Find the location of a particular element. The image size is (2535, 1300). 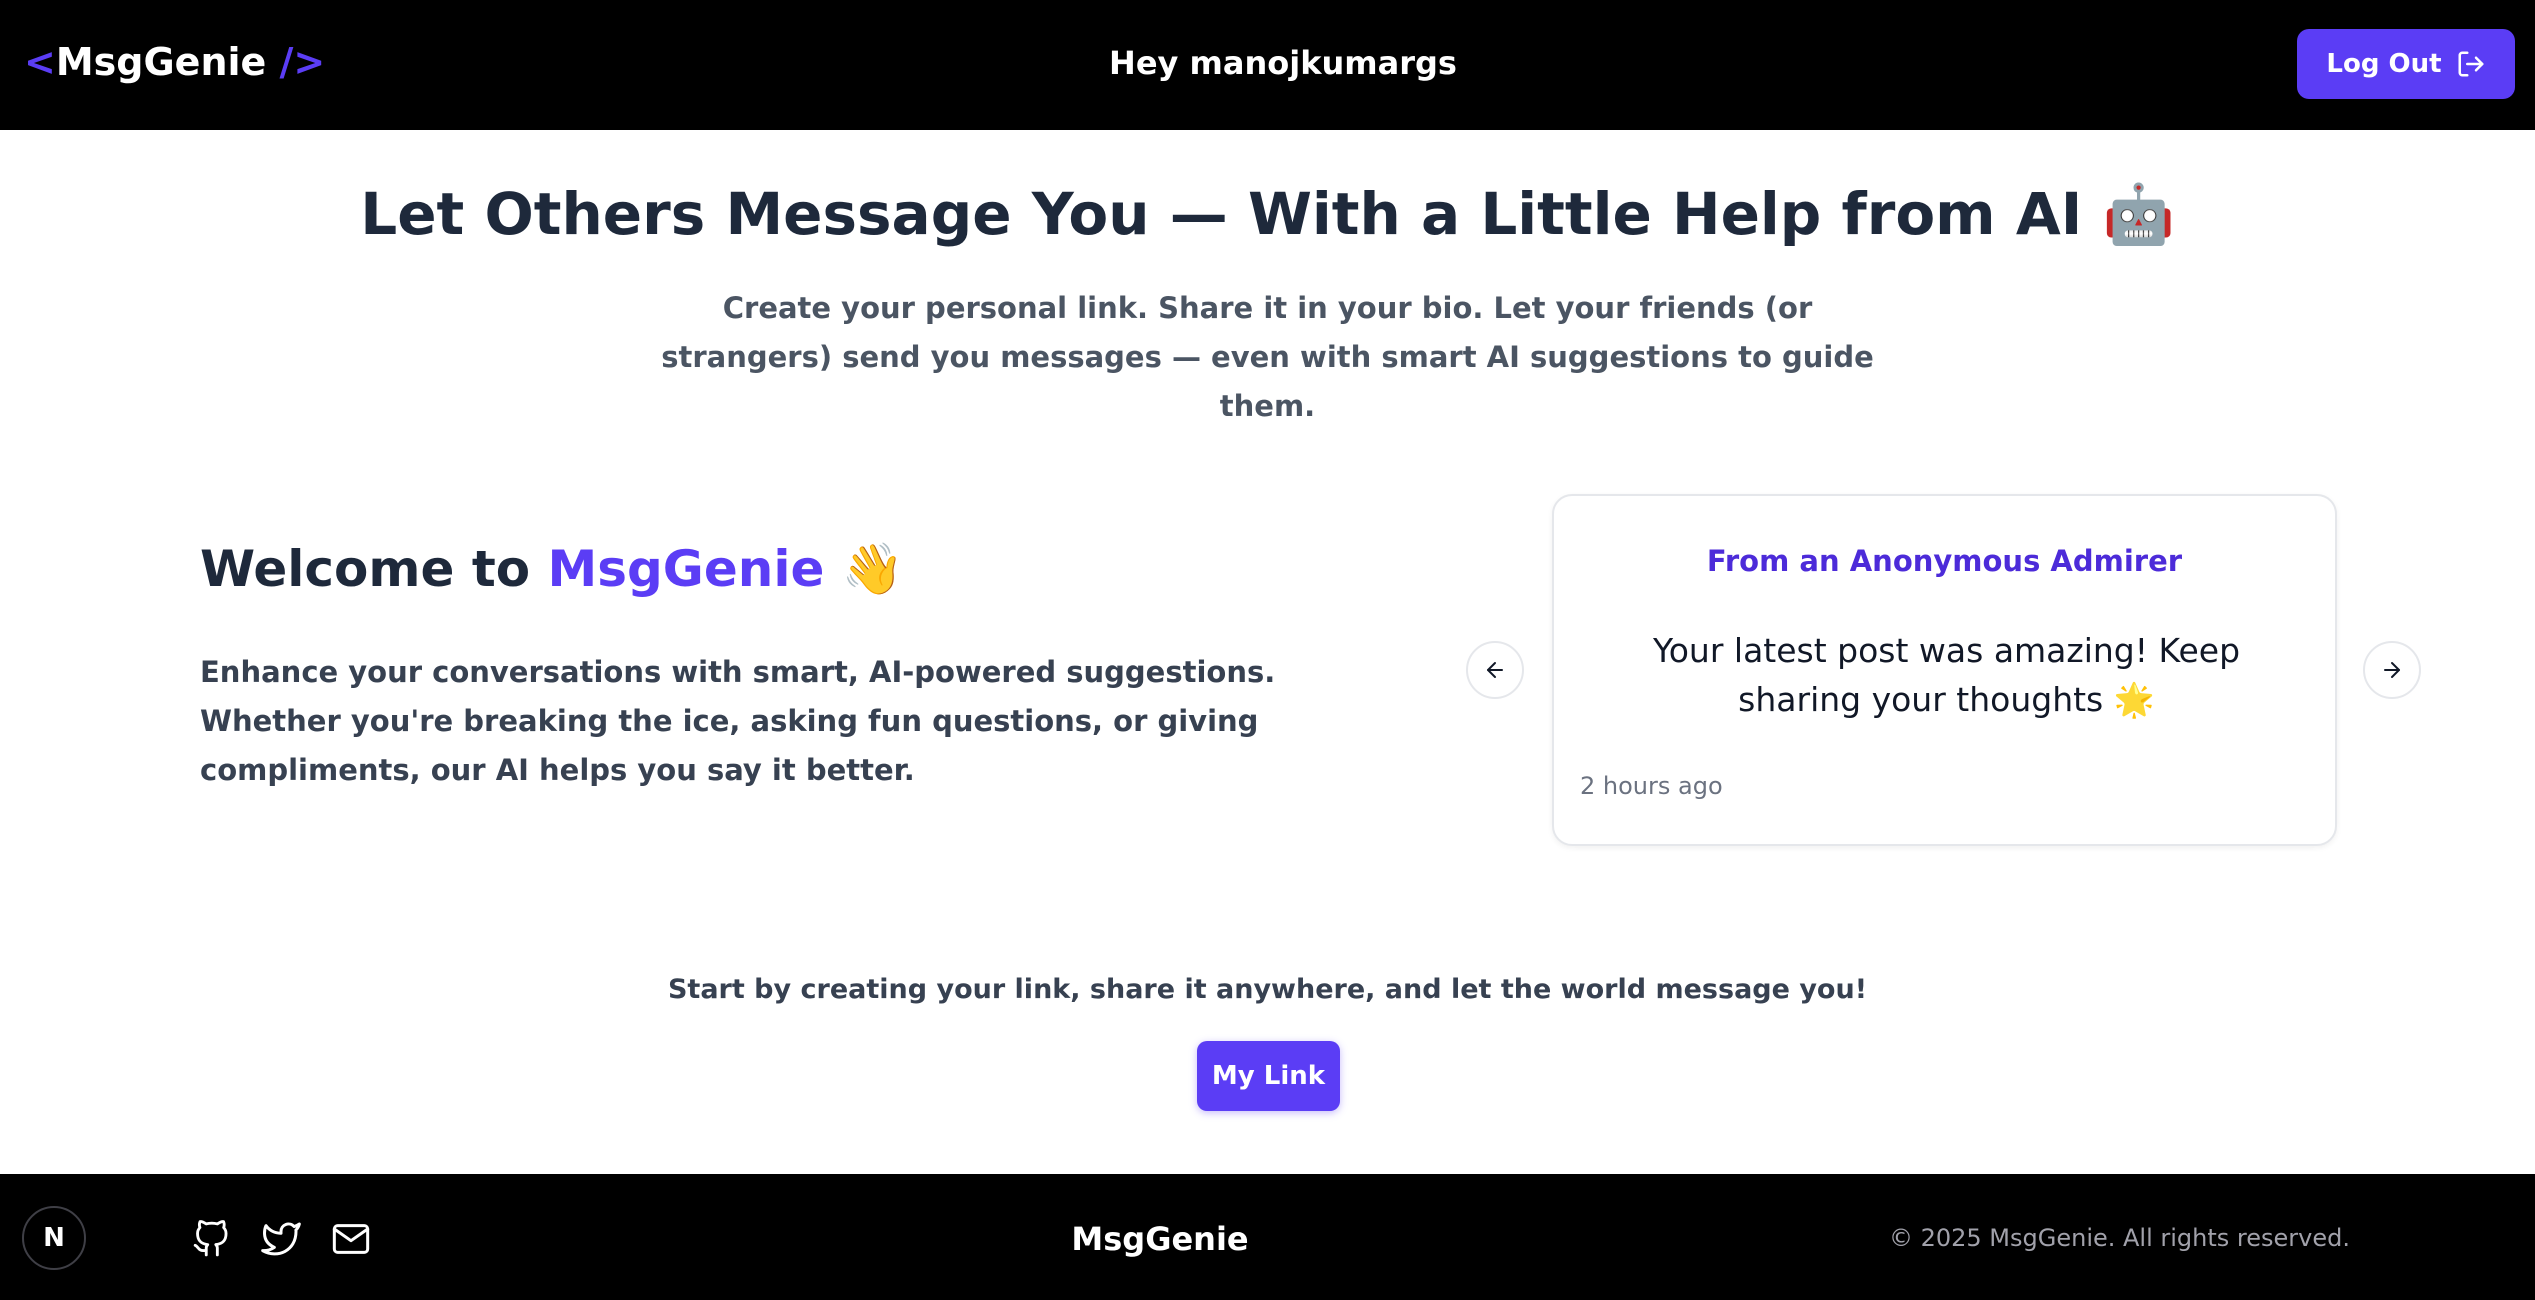

twitter-icon is located at coordinates (281, 1239).